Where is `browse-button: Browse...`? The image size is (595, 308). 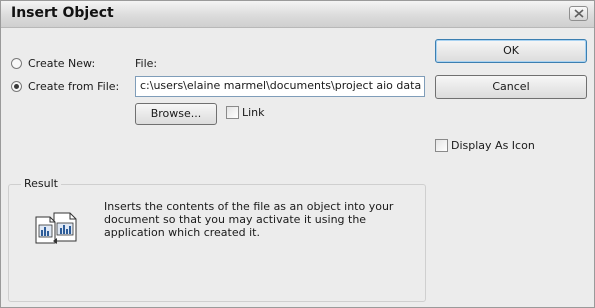
browse-button: Browse... is located at coordinates (176, 114).